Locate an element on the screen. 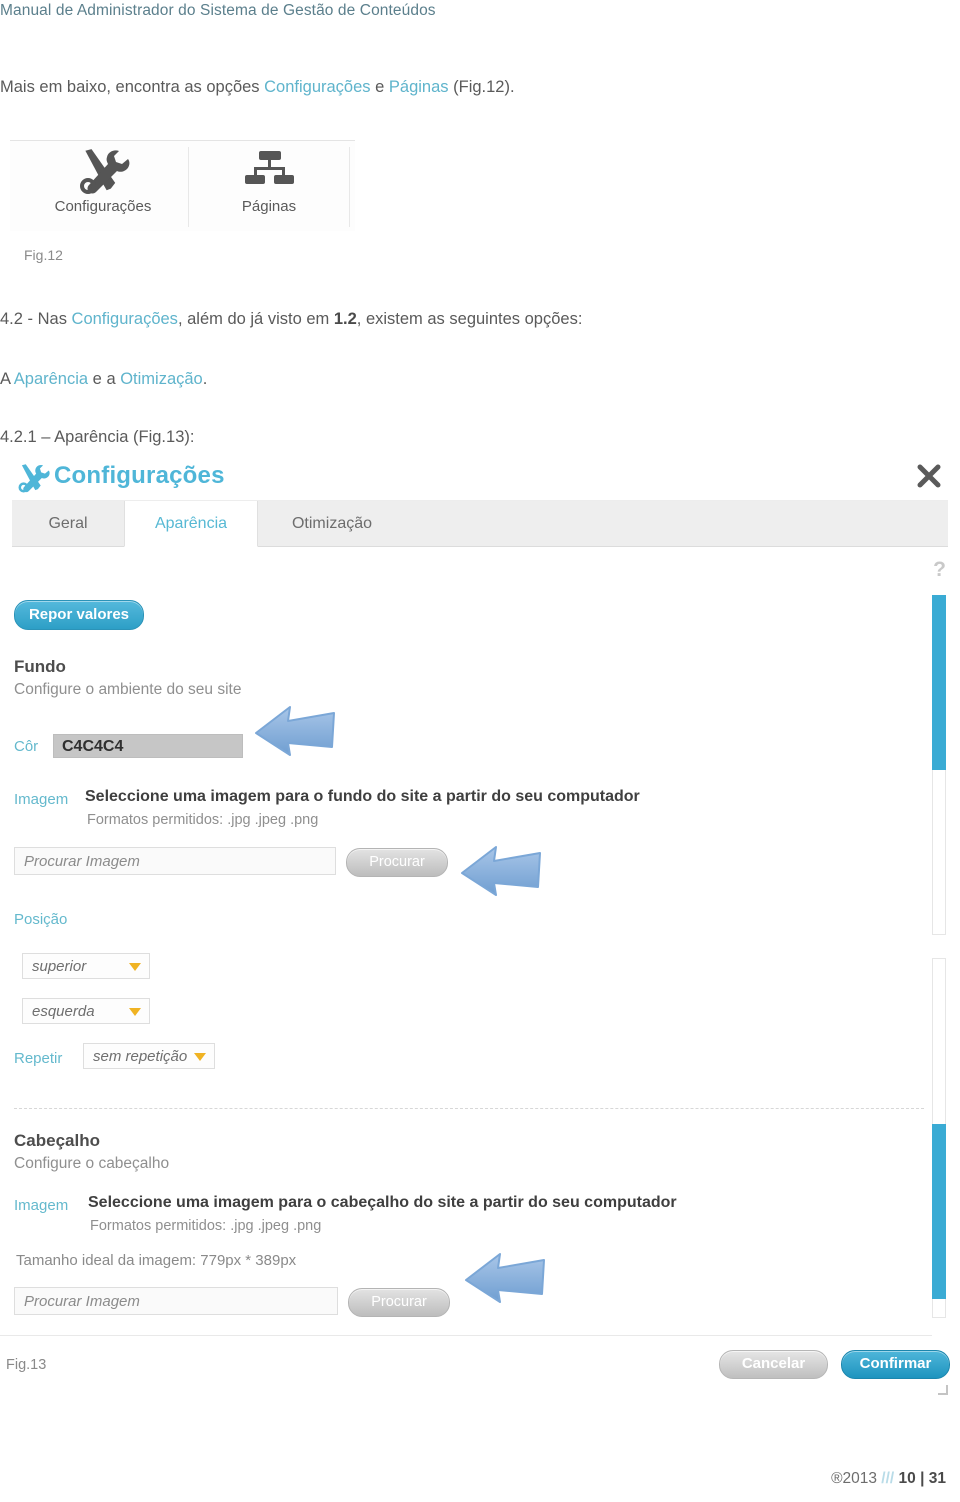  tab-geral: Geral is located at coordinates (68, 523).